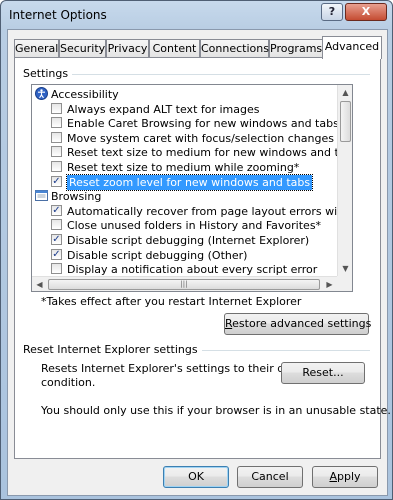  What do you see at coordinates (36, 48) in the screenshot?
I see `tab-general: General` at bounding box center [36, 48].